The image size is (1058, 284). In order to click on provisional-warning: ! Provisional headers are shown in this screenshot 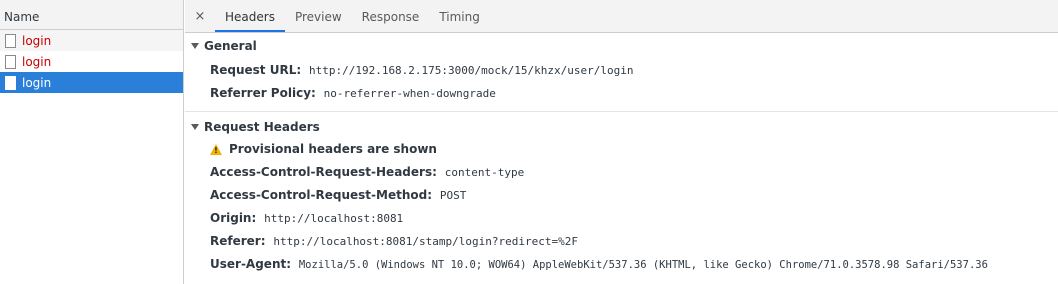, I will do `click(621, 149)`.